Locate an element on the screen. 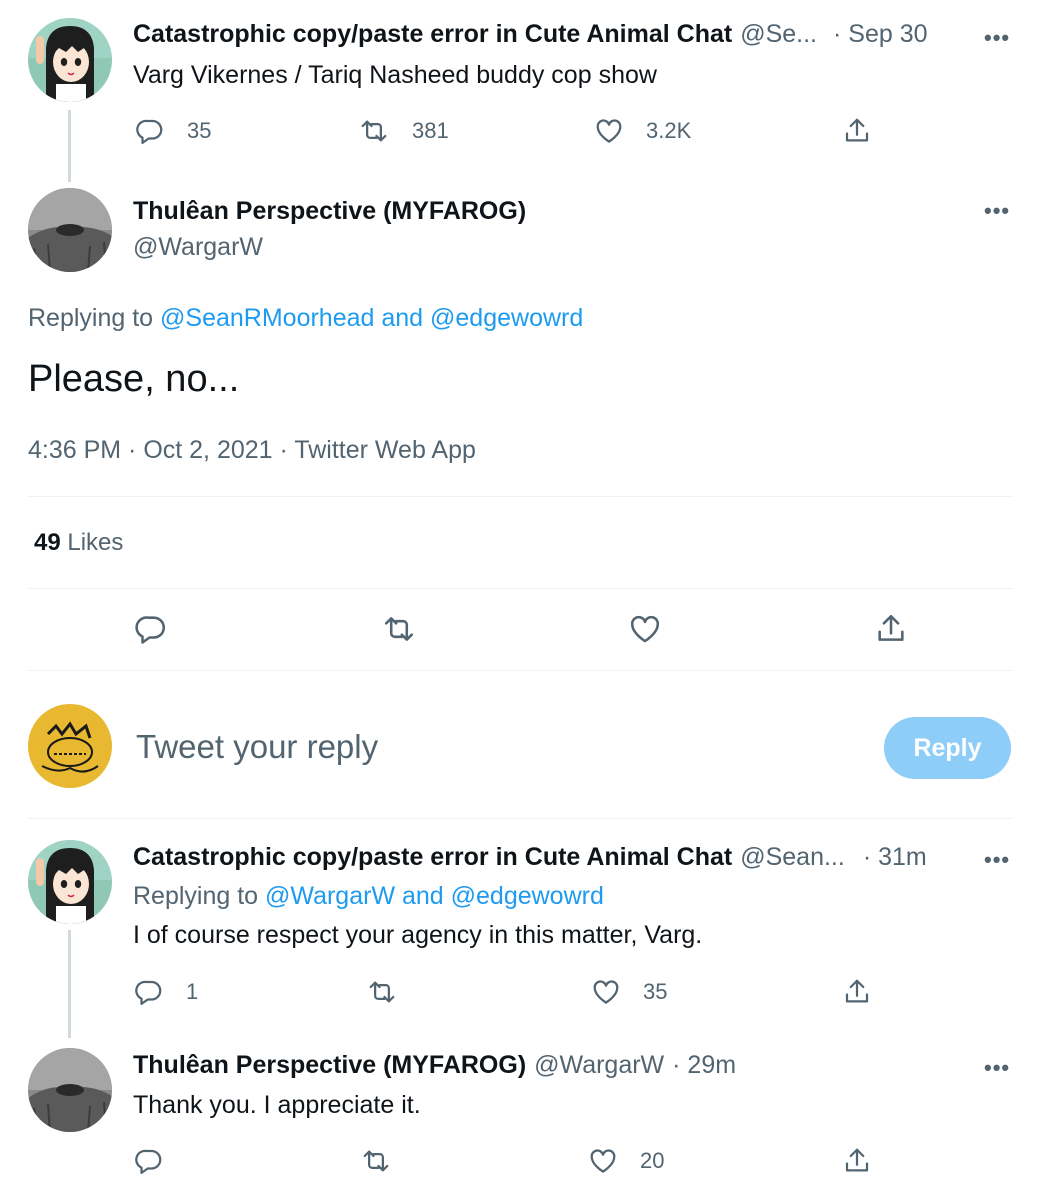 This screenshot has height=1200, width=1041. like-action: 20 is located at coordinates (626, 1161).